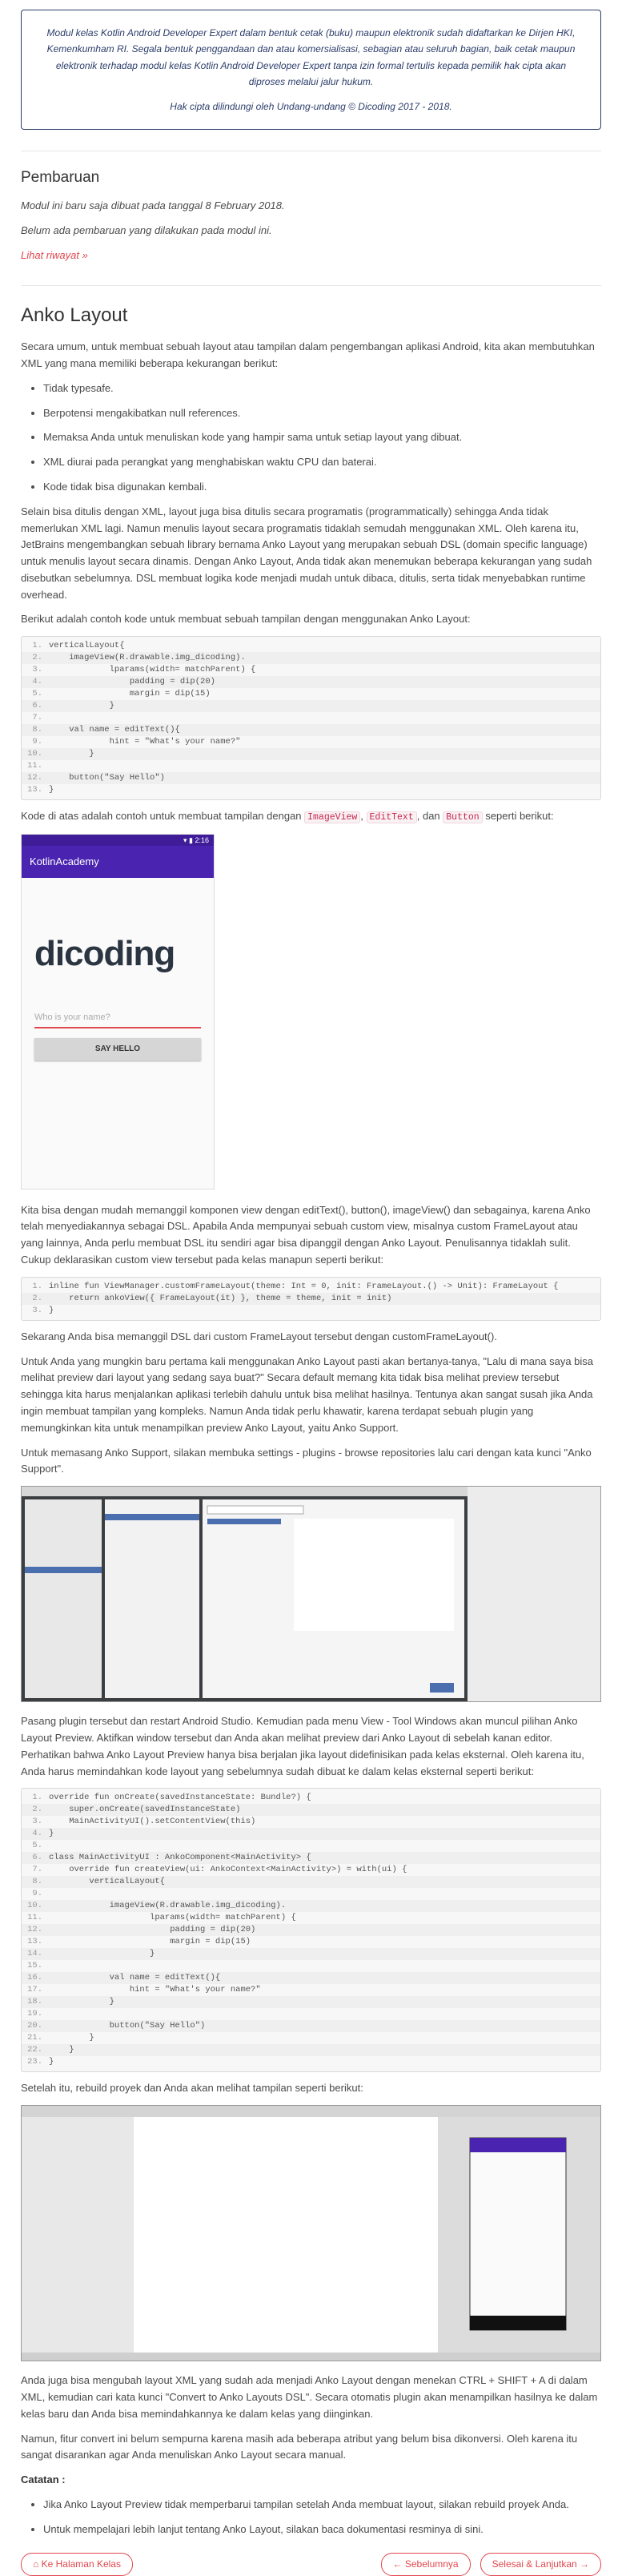  What do you see at coordinates (34, 2026) in the screenshot?
I see `line-number: 20.` at bounding box center [34, 2026].